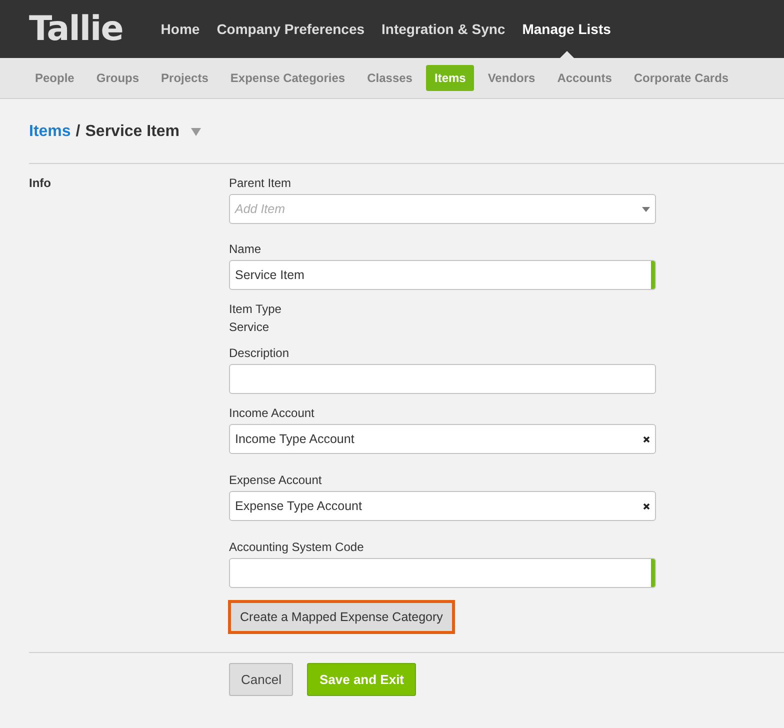 This screenshot has width=784, height=728. Describe the element at coordinates (50, 132) in the screenshot. I see `breadcrumb-link: Items` at that location.